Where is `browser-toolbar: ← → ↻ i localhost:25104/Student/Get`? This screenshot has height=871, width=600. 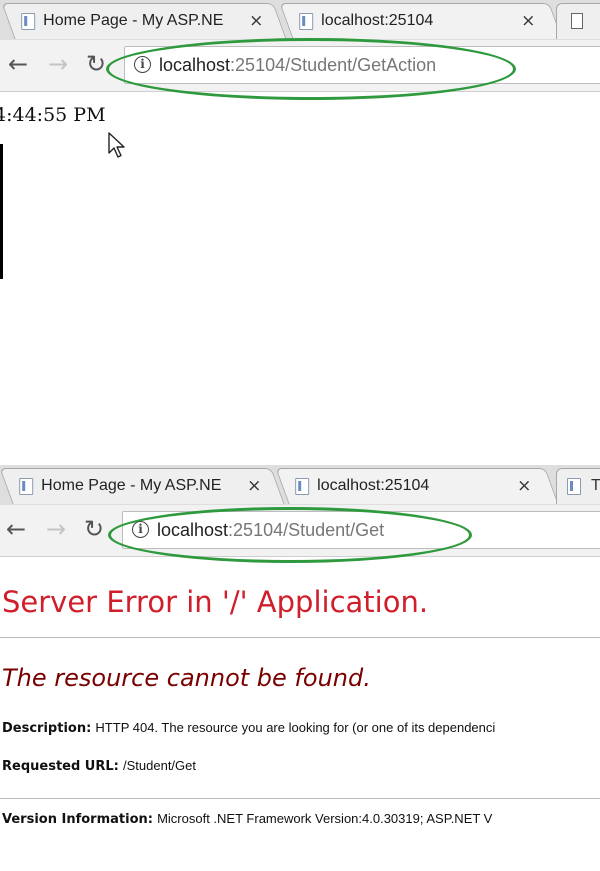
browser-toolbar: ← → ↻ i localhost:25104/Student/Get is located at coordinates (300, 531).